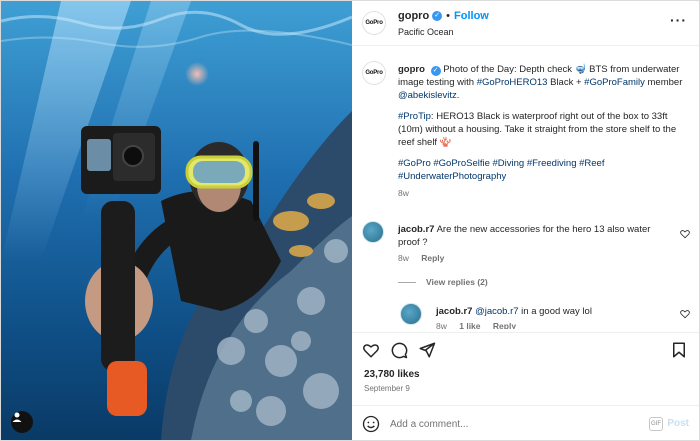 This screenshot has width=700, height=441. I want to click on share-icon, so click(427, 350).